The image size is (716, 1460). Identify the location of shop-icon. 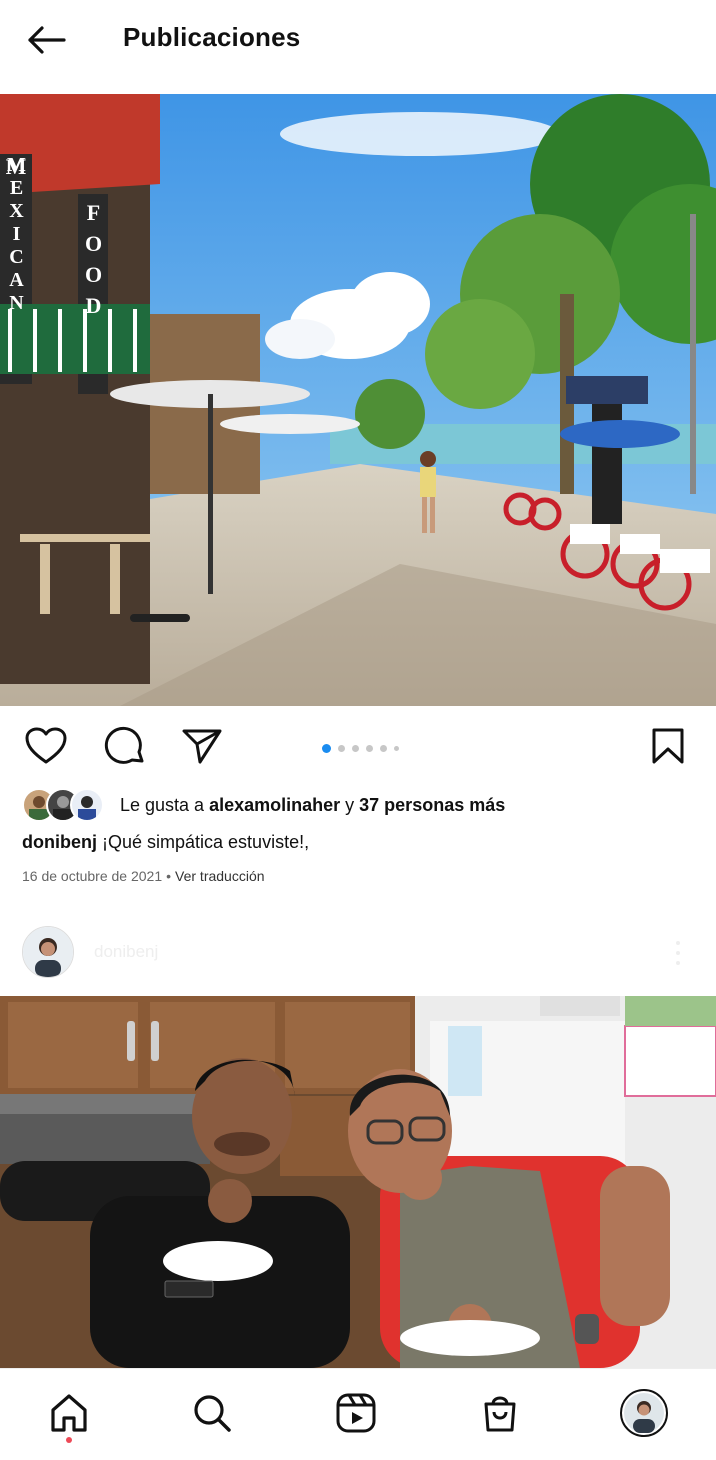
(500, 1414).